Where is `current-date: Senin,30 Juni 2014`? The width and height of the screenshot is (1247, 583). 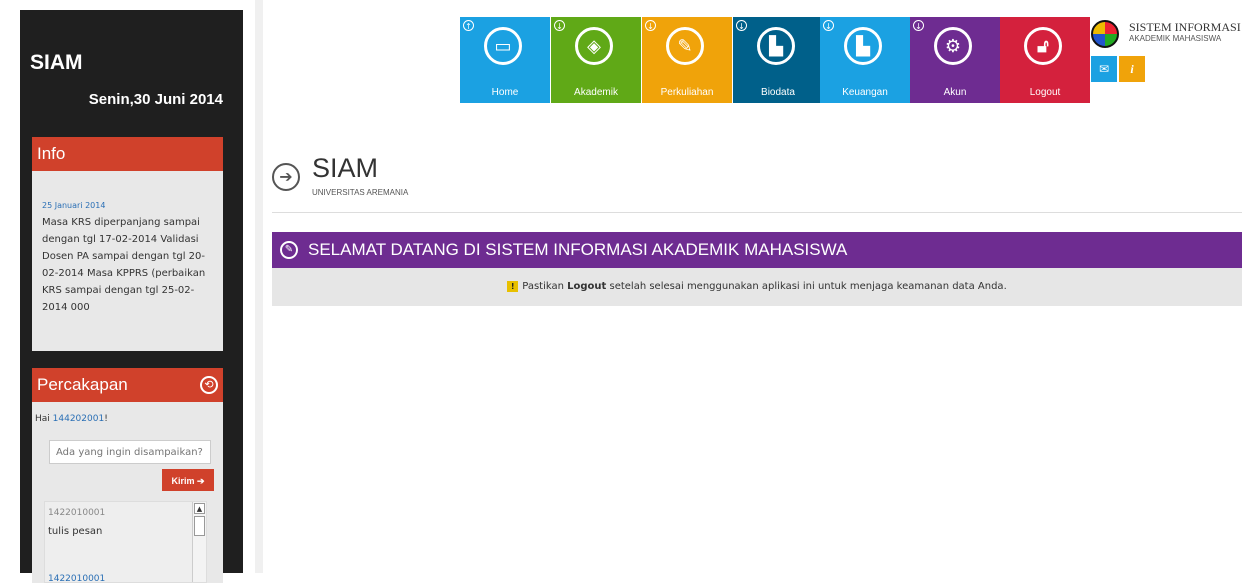 current-date: Senin,30 Juni 2014 is located at coordinates (155, 99).